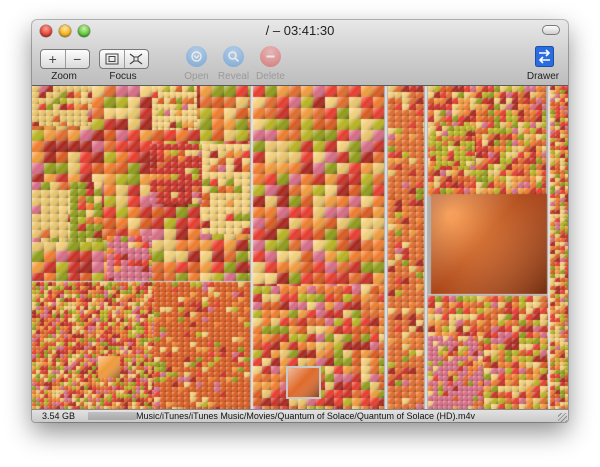 This screenshot has height=467, width=600. I want to click on reveal-label: Reveal, so click(233, 76).